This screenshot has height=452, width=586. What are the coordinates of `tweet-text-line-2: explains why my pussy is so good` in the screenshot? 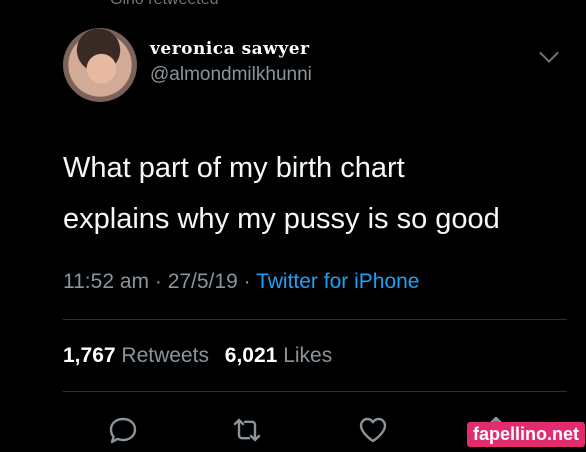 It's located at (281, 219).